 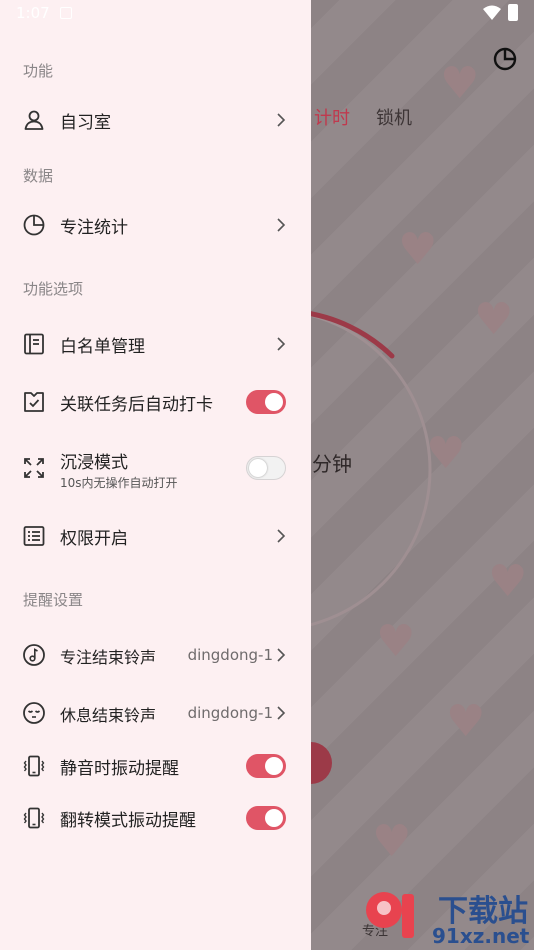 What do you see at coordinates (394, 117) in the screenshot?
I see `tab-lock: 锁机` at bounding box center [394, 117].